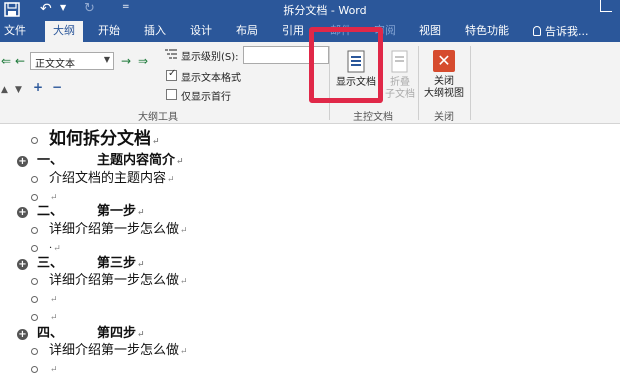 This screenshot has width=620, height=384. I want to click on title-bar: ↶ ▼ ↻ = 拆分文档 - Word, so click(310, 10).